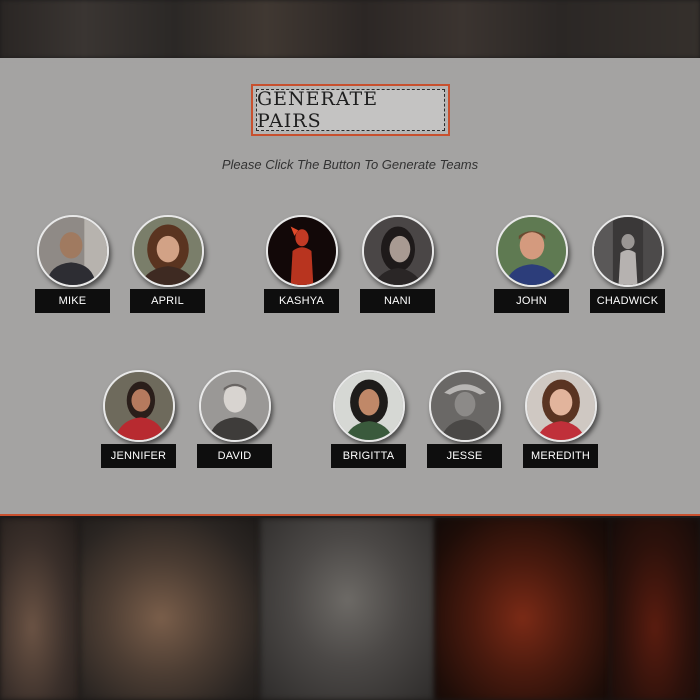 The height and width of the screenshot is (700, 700). I want to click on portrait-brigitta-icon, so click(369, 406).